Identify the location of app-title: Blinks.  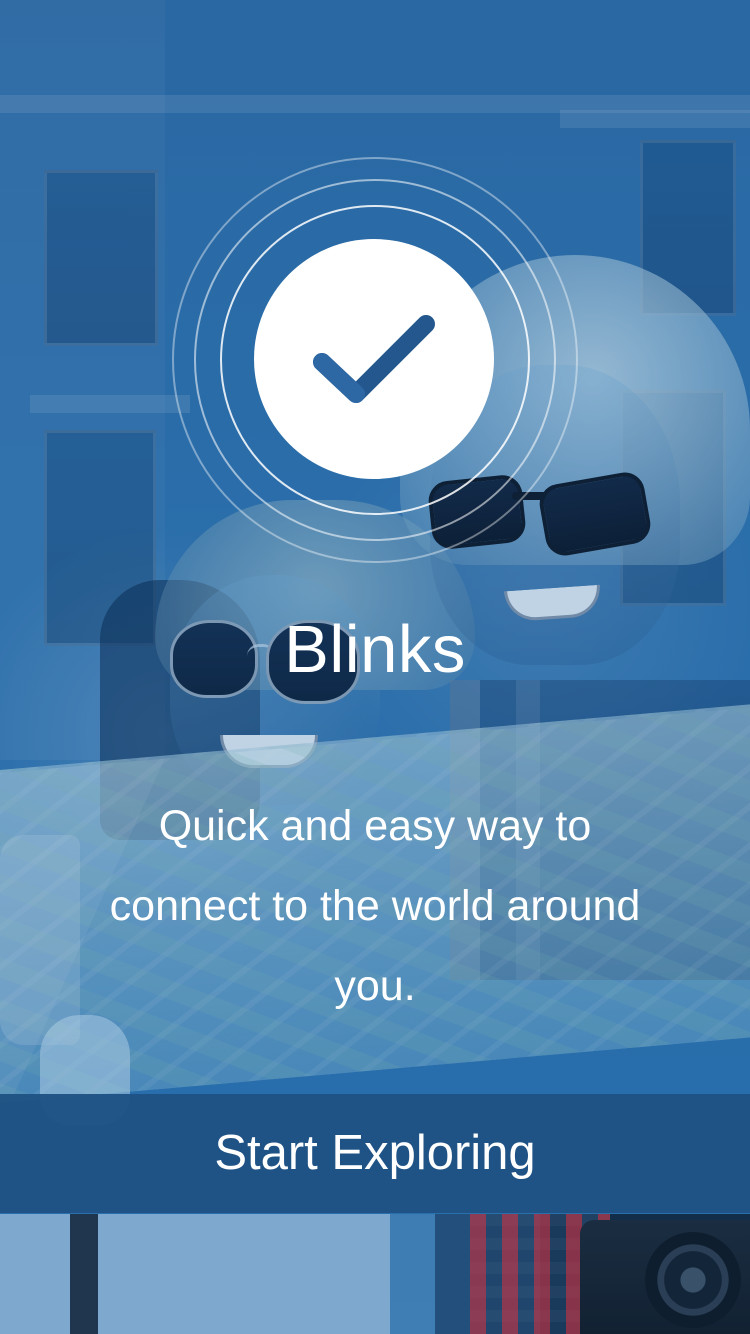
(375, 649).